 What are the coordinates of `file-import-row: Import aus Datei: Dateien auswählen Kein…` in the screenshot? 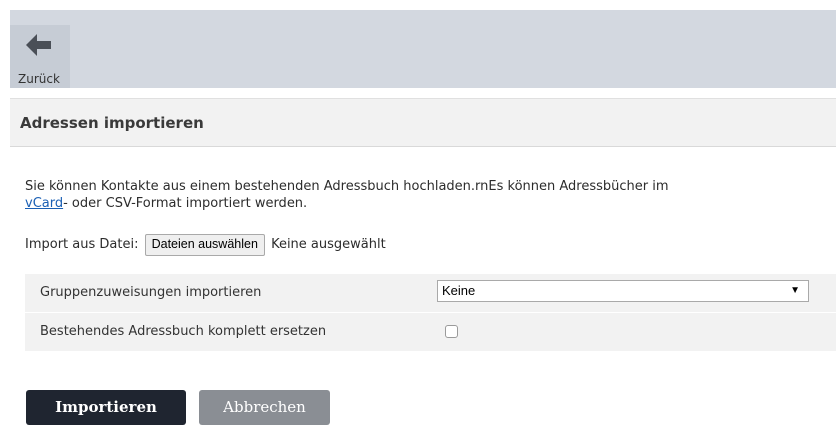 It's located at (205, 245).